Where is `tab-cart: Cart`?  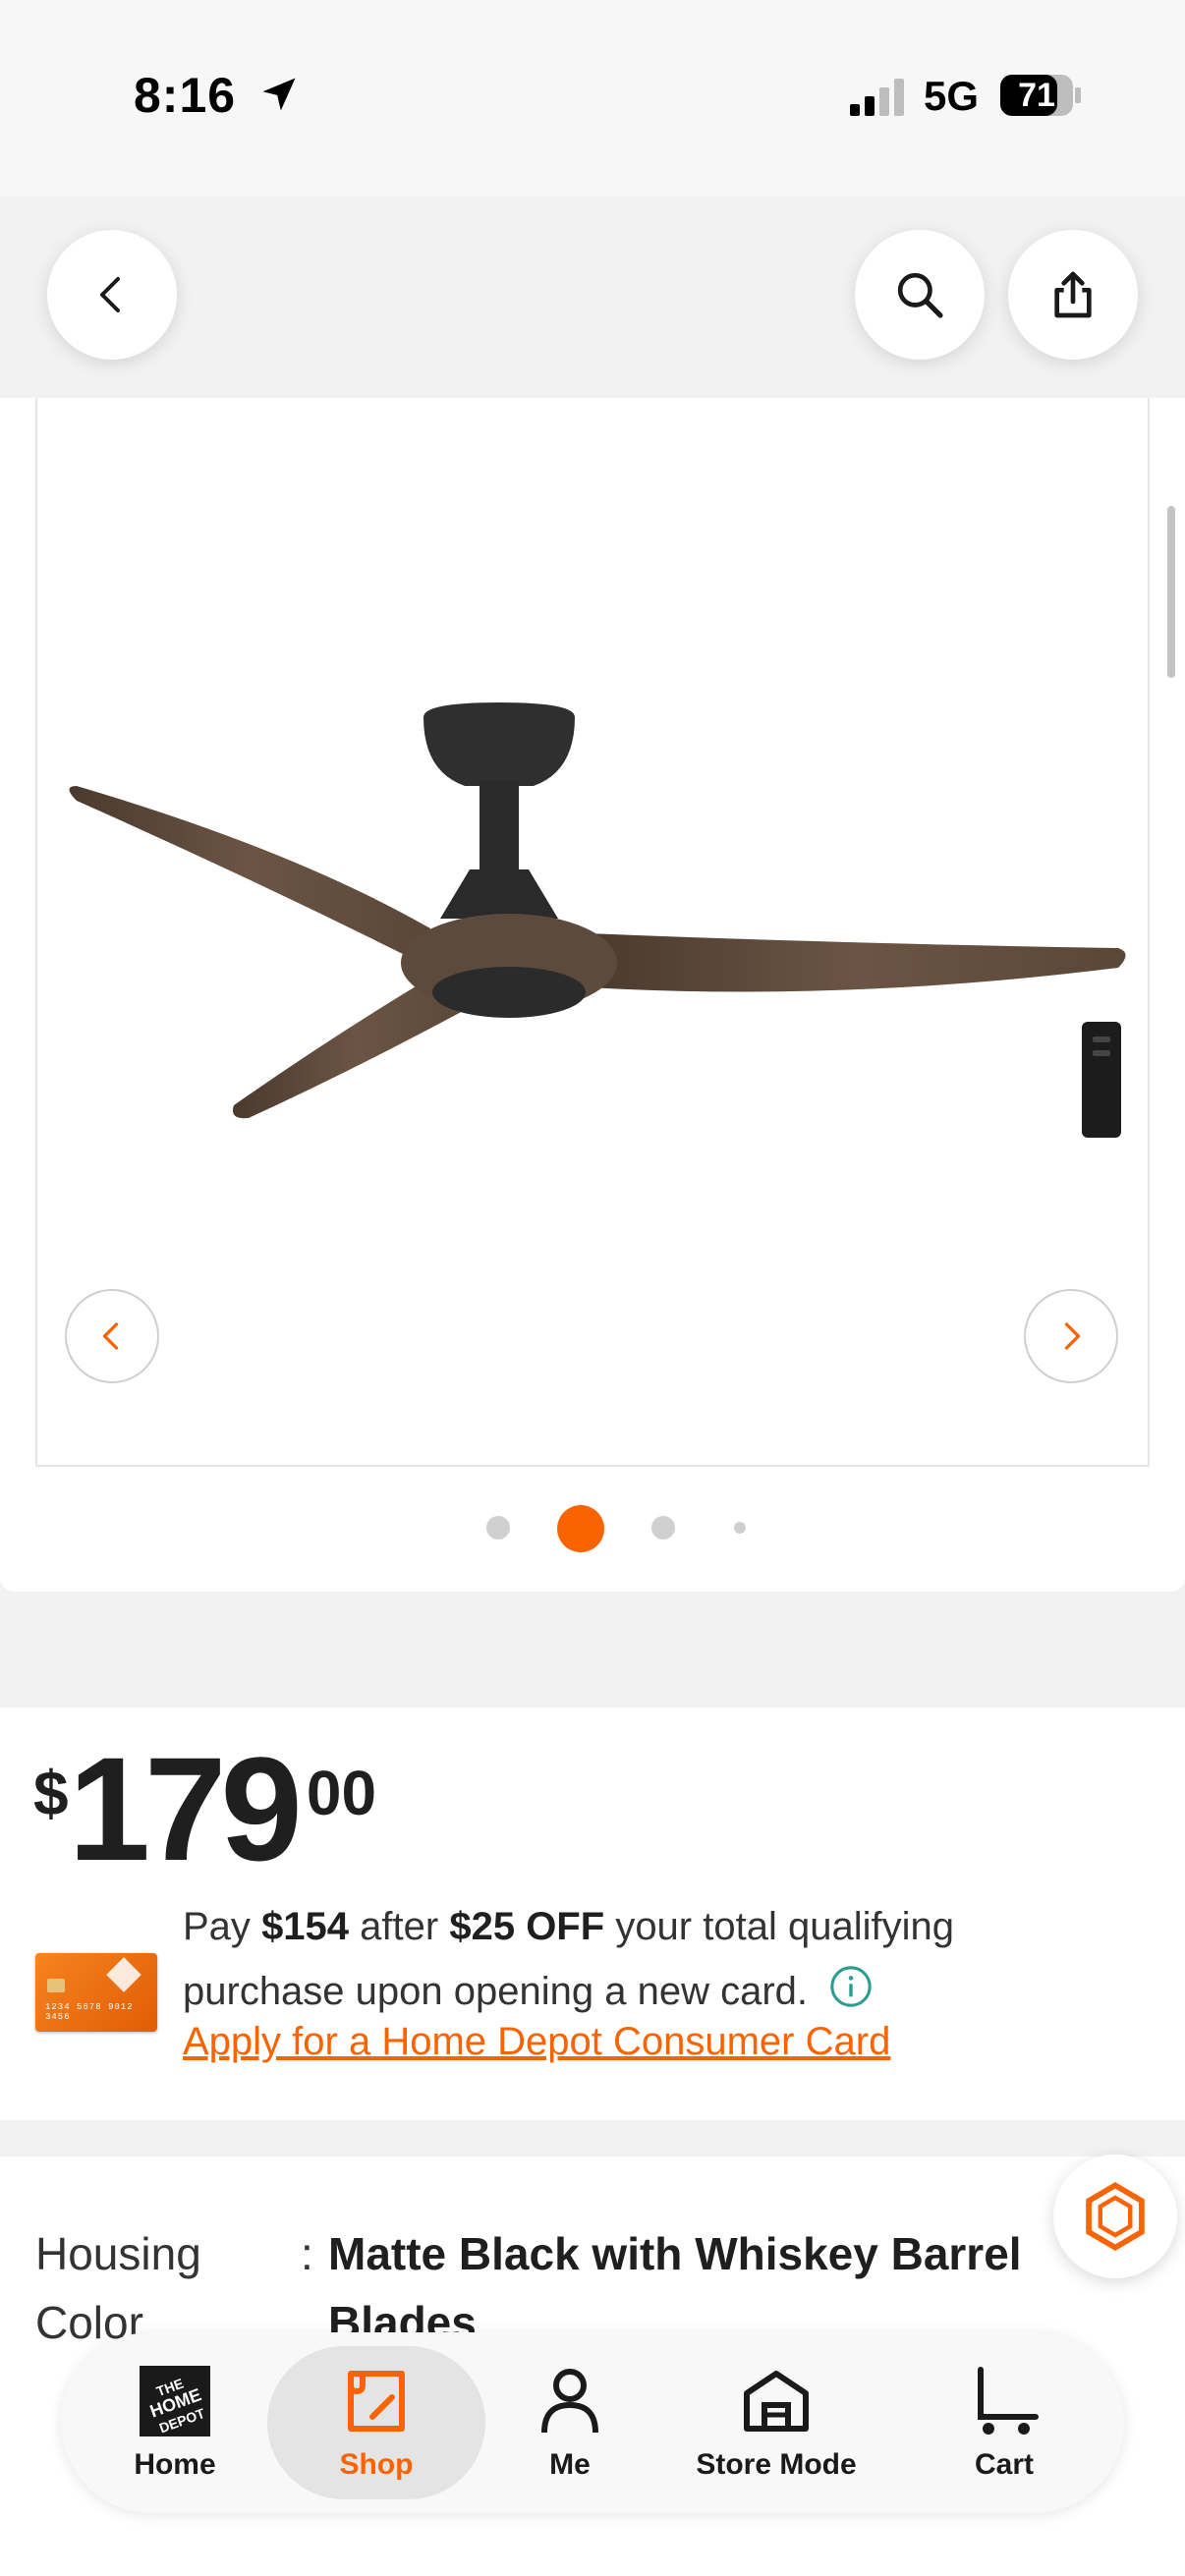
tab-cart: Cart is located at coordinates (1004, 2422).